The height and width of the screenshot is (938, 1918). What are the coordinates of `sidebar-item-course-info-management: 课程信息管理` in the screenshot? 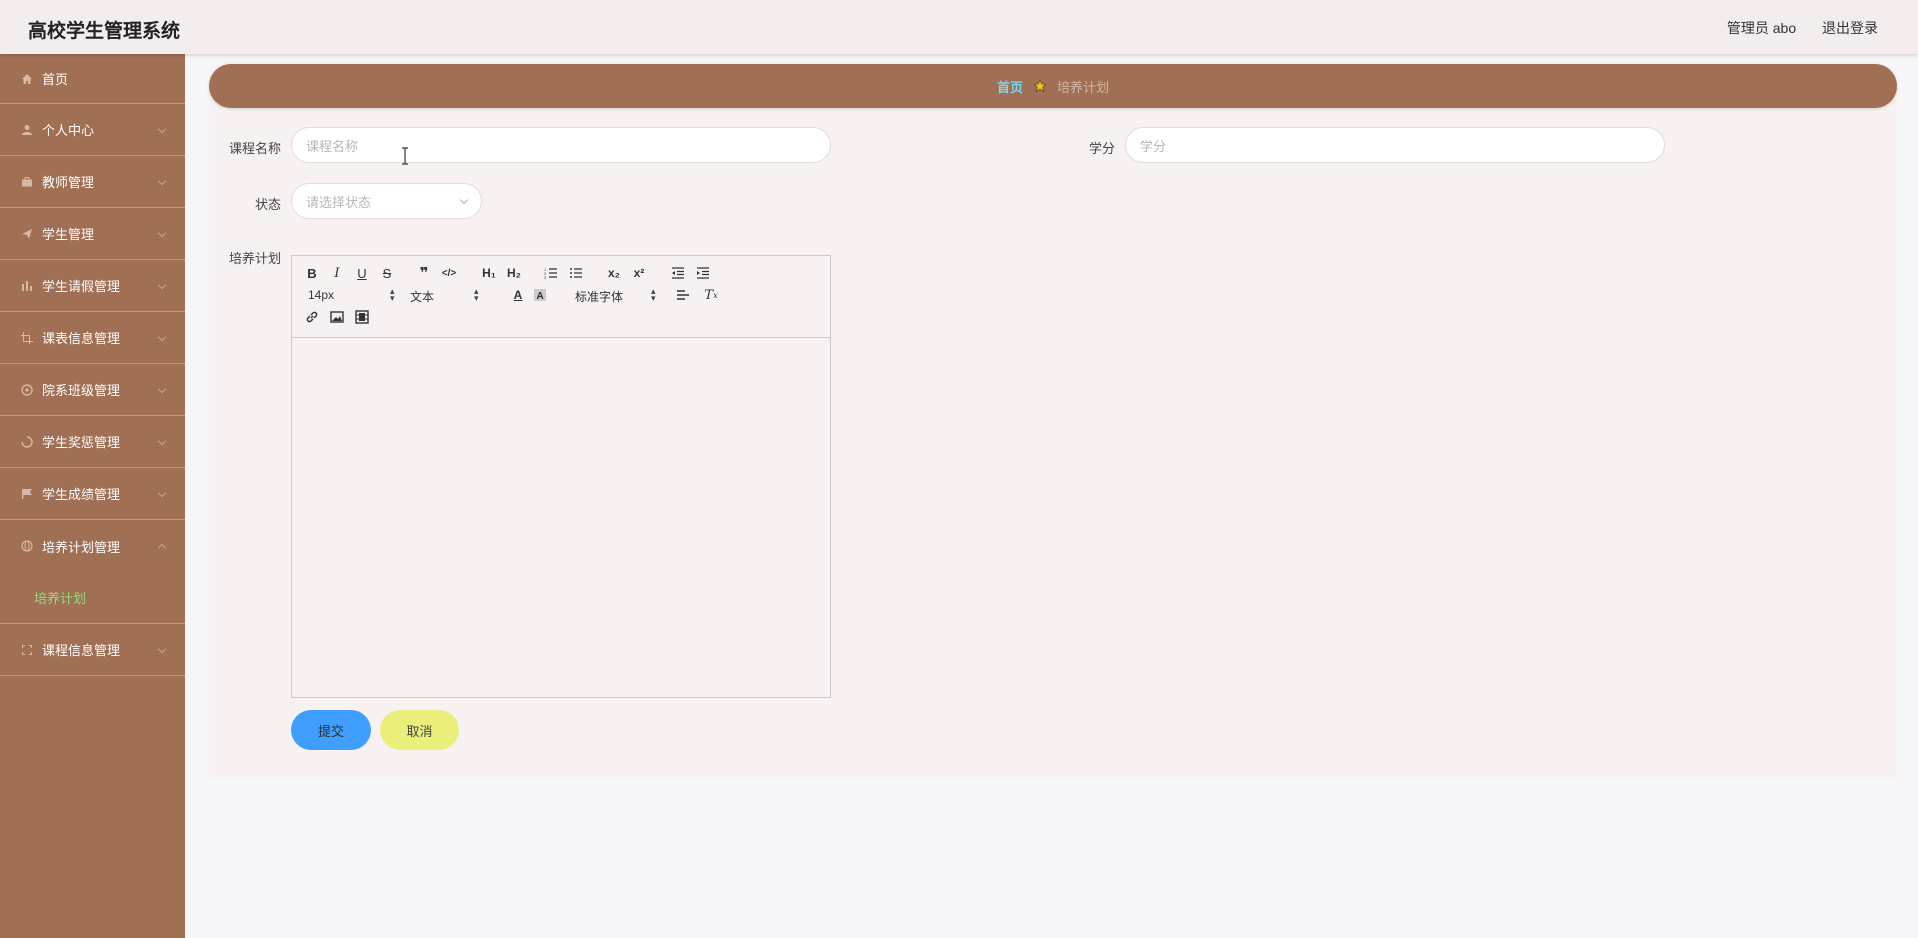 It's located at (92, 650).